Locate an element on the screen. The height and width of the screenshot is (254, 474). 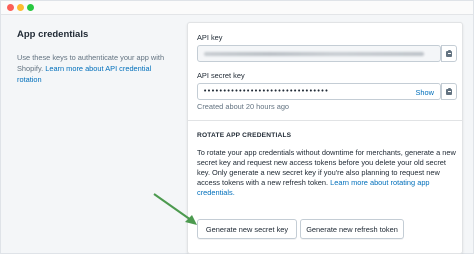
copy-api-key-button is located at coordinates (449, 53).